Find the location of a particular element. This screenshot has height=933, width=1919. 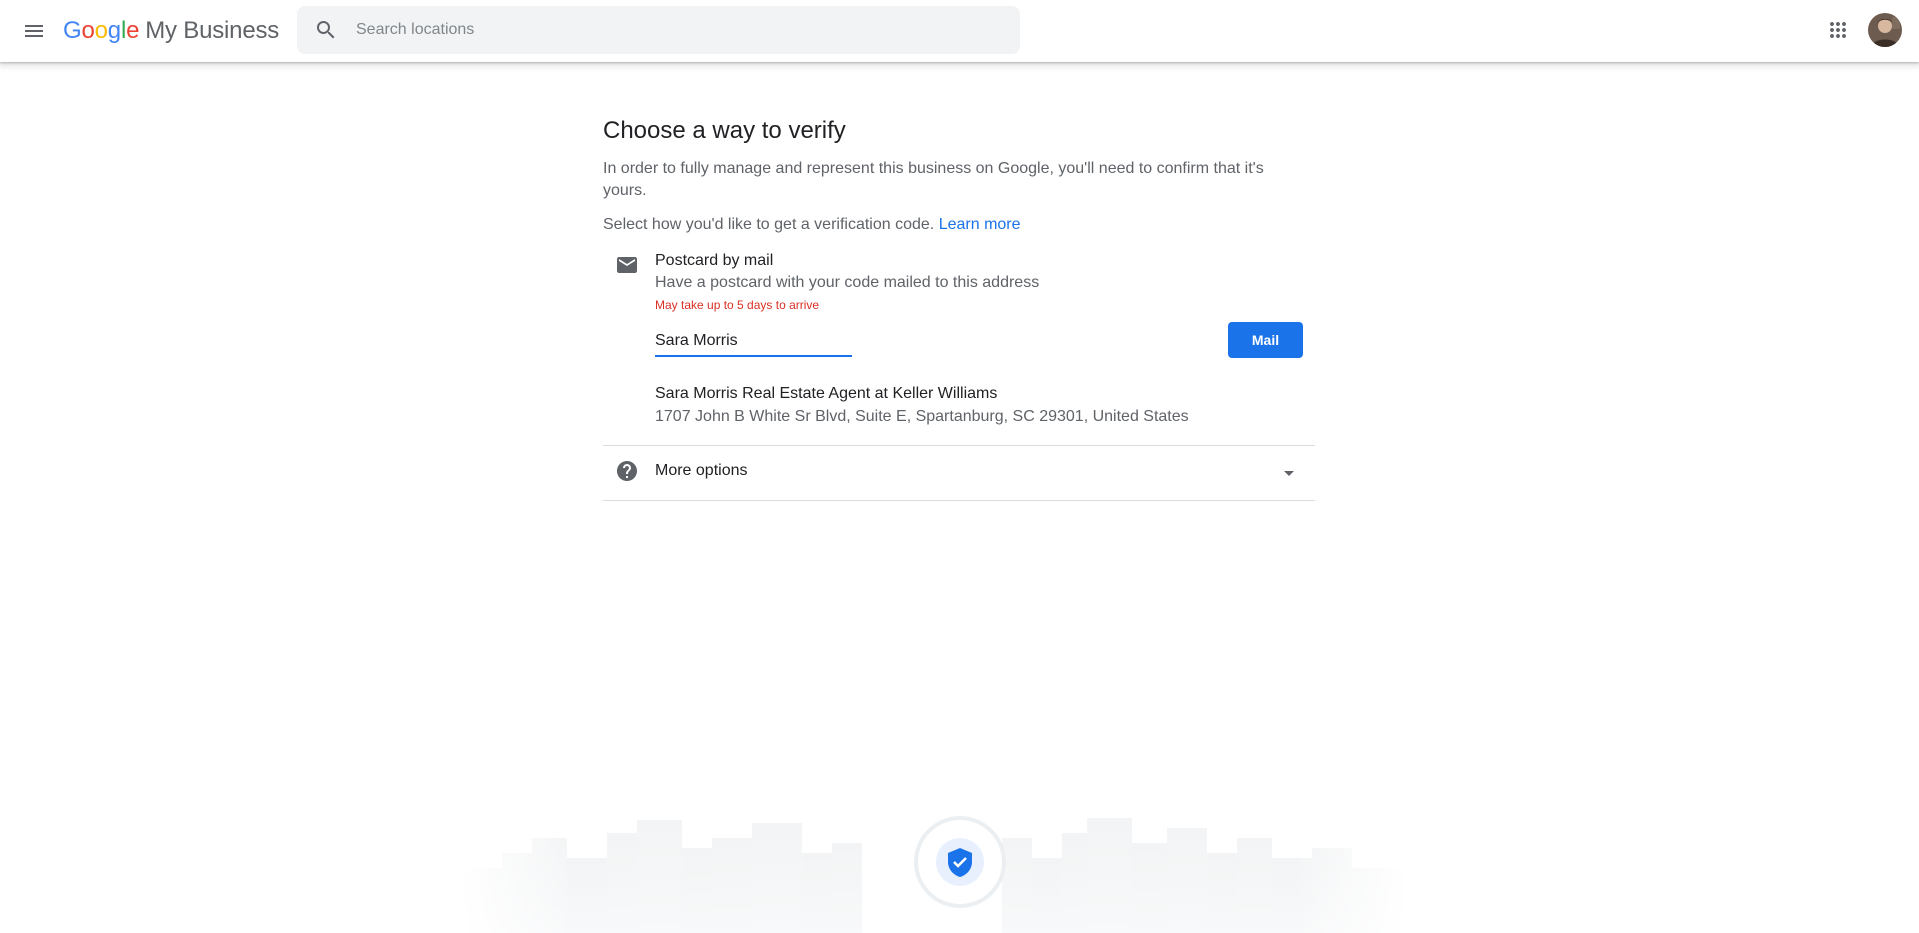

help-icon is located at coordinates (627, 471).